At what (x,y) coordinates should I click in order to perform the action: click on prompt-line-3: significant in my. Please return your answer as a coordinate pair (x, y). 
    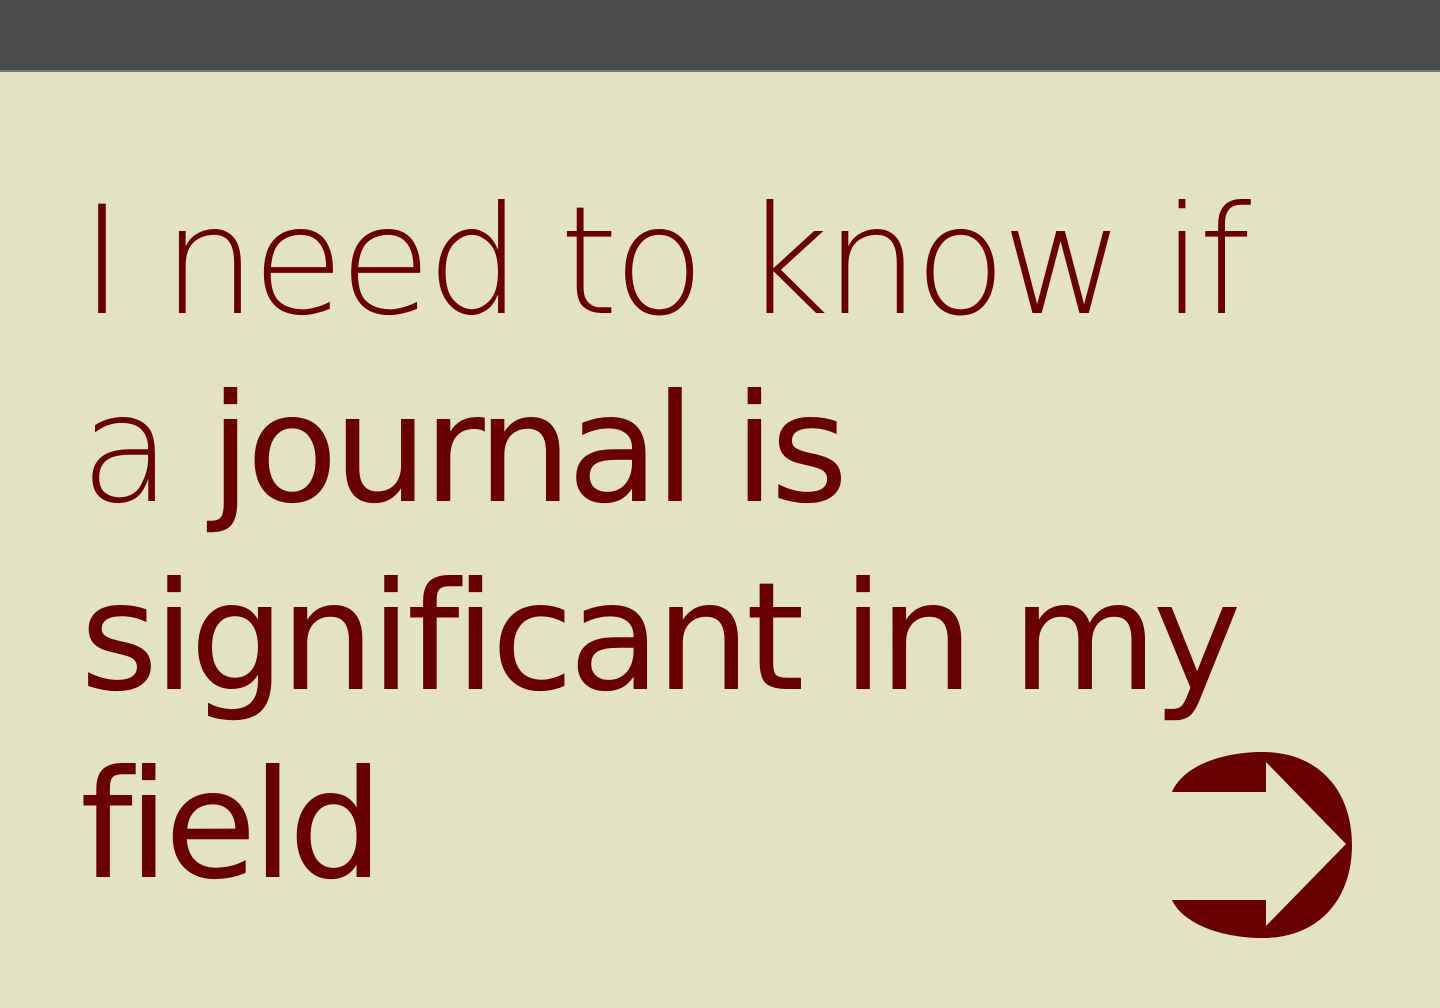
    Looking at the image, I should click on (661, 638).